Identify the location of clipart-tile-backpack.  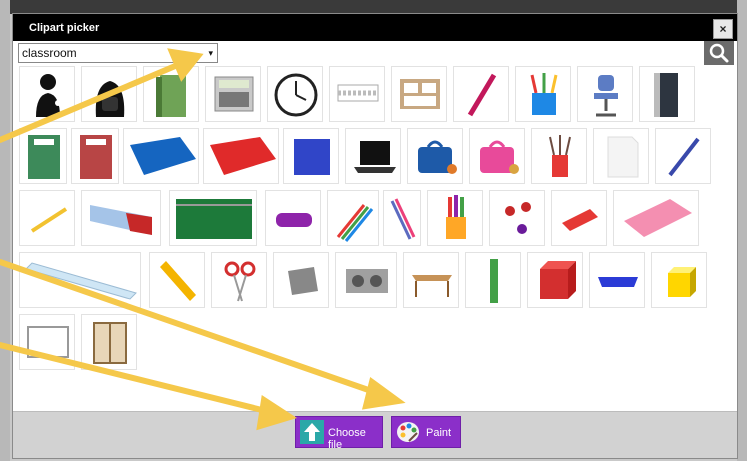
(109, 94).